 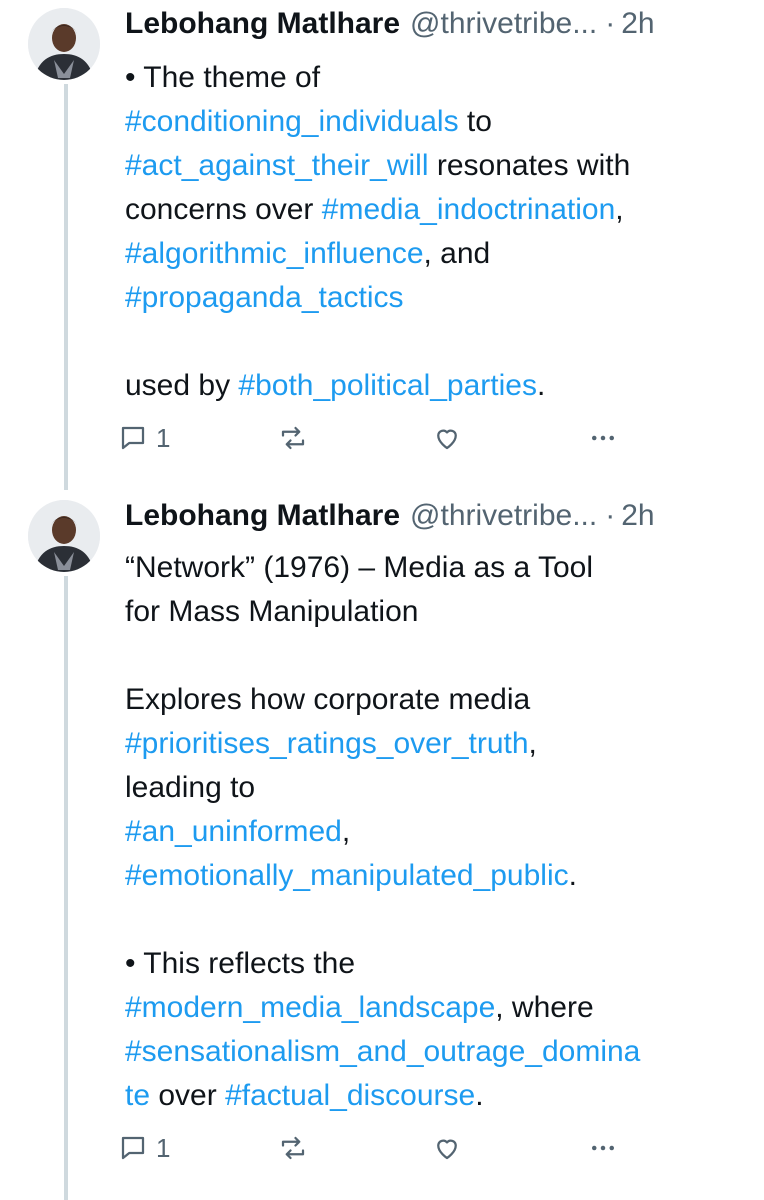 What do you see at coordinates (223, 77) in the screenshot?
I see `text-segment: • The theme of` at bounding box center [223, 77].